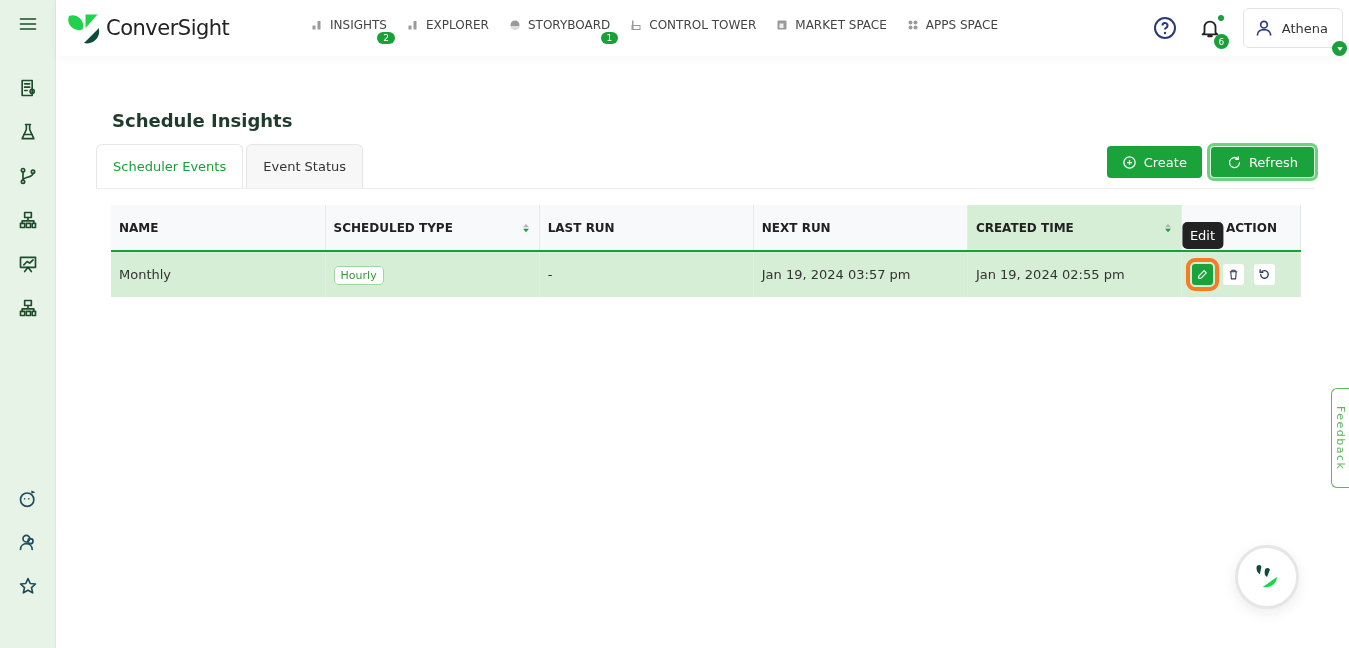 Image resolution: width=1349 pixels, height=648 pixels. What do you see at coordinates (836, 274) in the screenshot?
I see `table-cell: Jan 19, 2024 03:57 pm` at bounding box center [836, 274].